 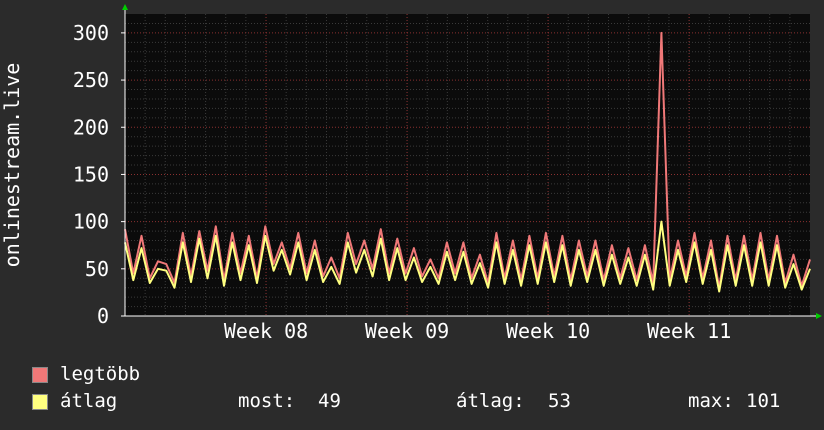 I want to click on legend-swatch-max, so click(x=40, y=375).